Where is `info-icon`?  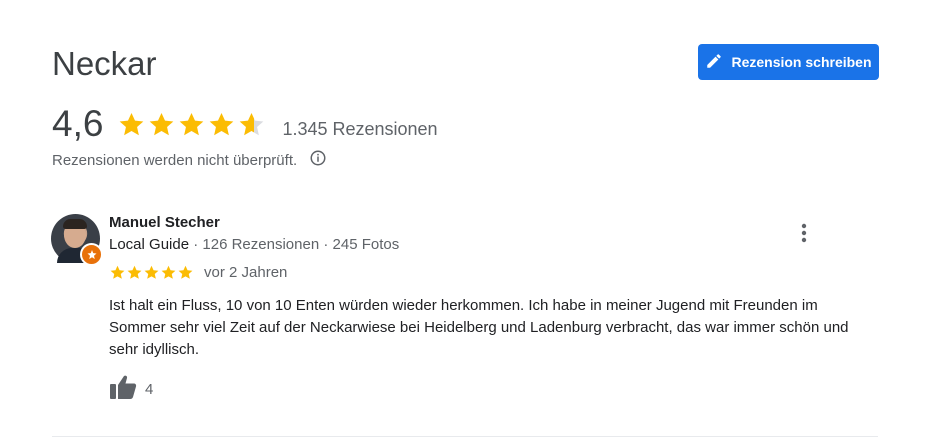
info-icon is located at coordinates (312, 160).